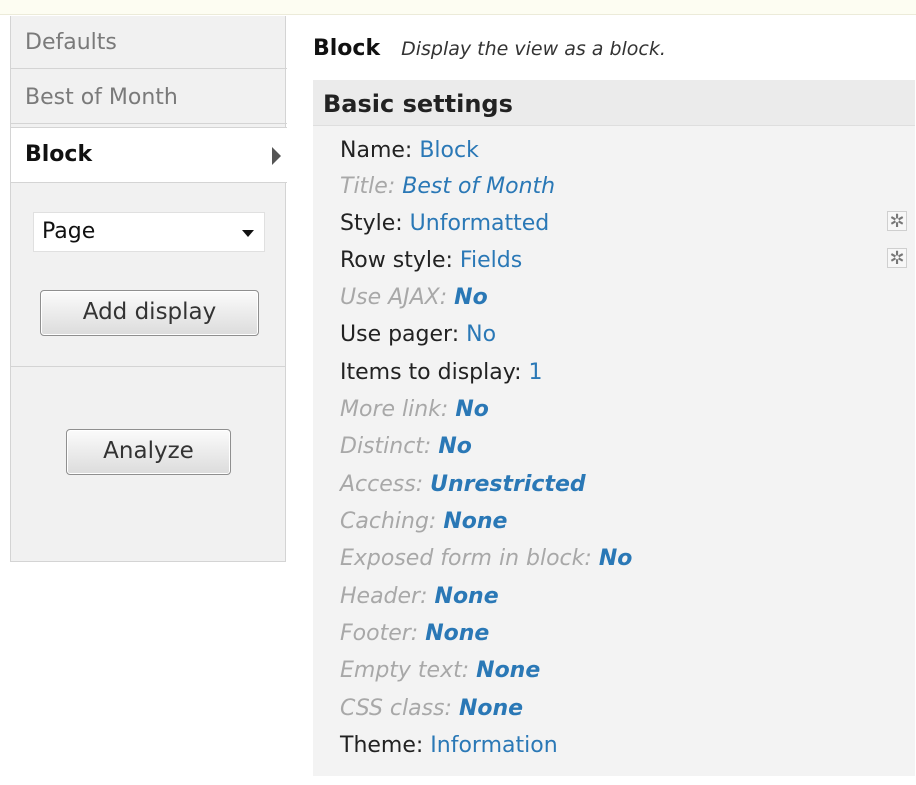  What do you see at coordinates (248, 233) in the screenshot?
I see `caret-down-icon` at bounding box center [248, 233].